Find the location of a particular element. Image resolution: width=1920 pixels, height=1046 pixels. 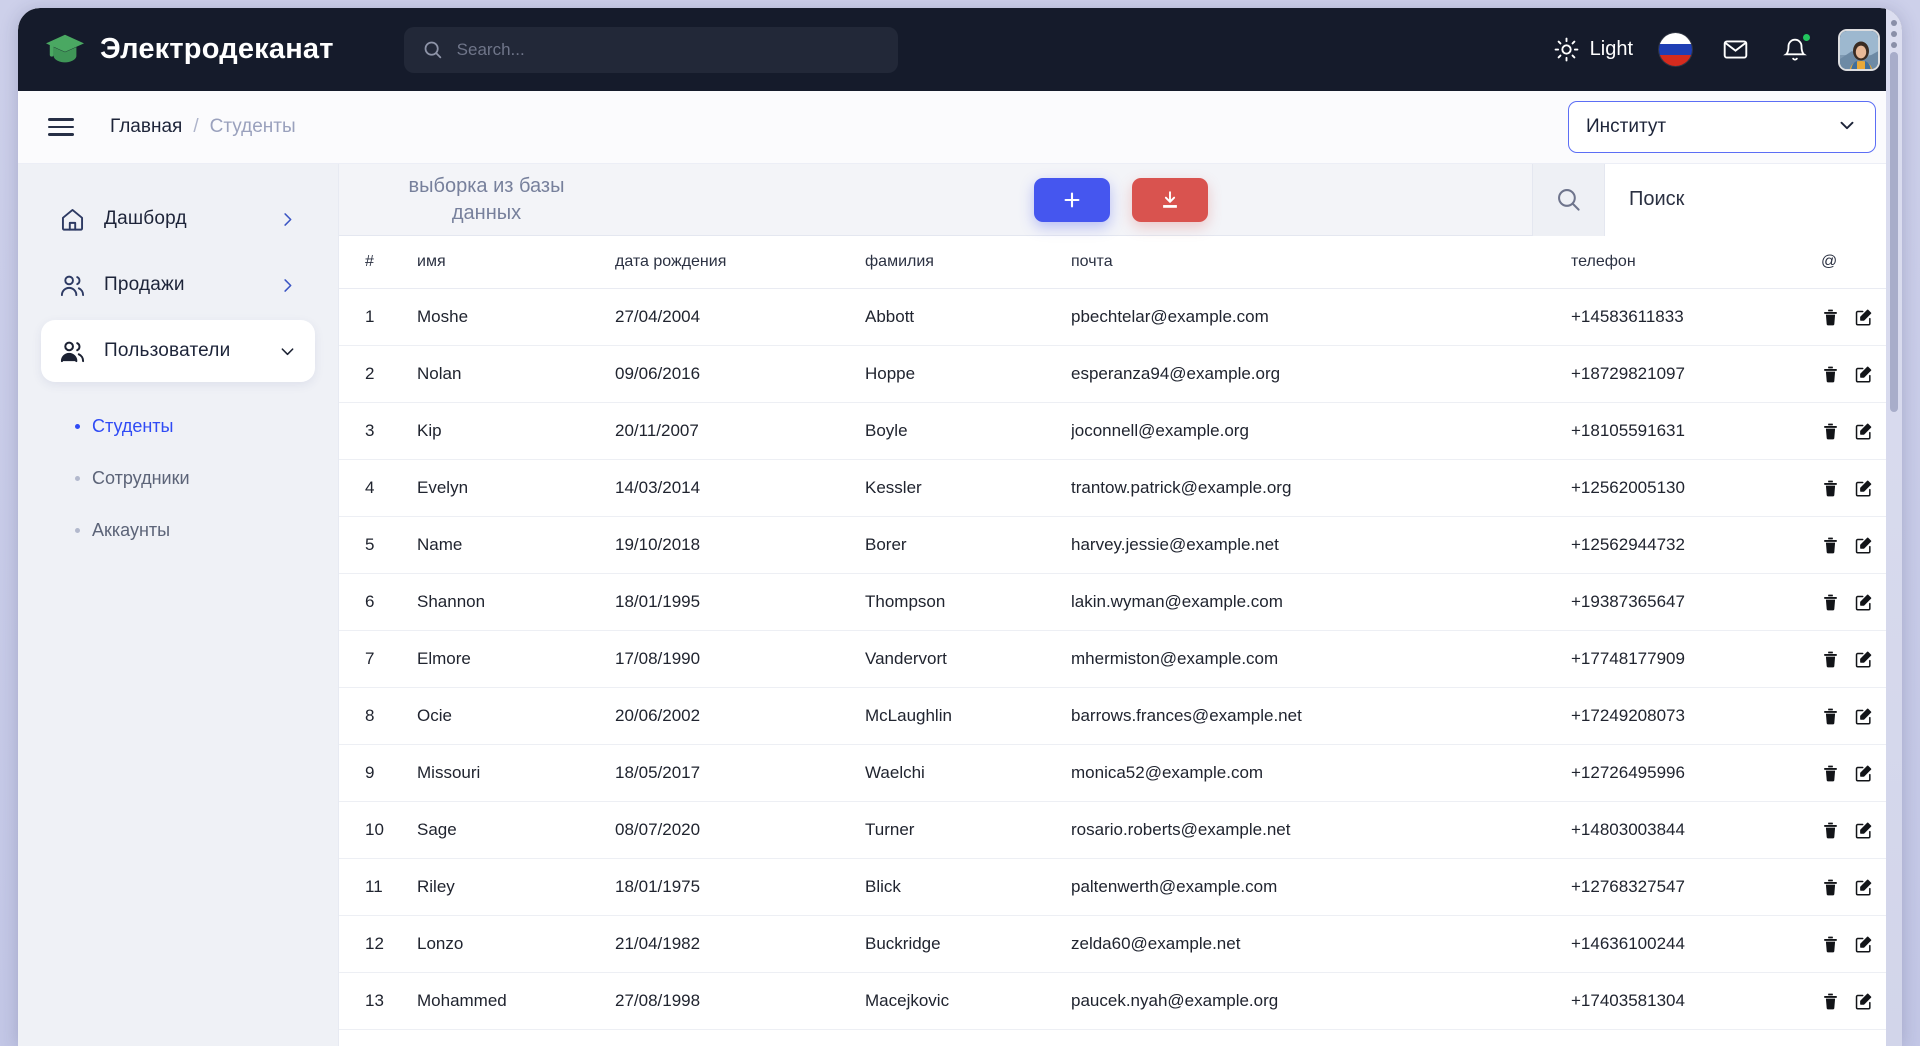

breadcrumb-bar: Главная / Студенты Институт is located at coordinates (960, 127).